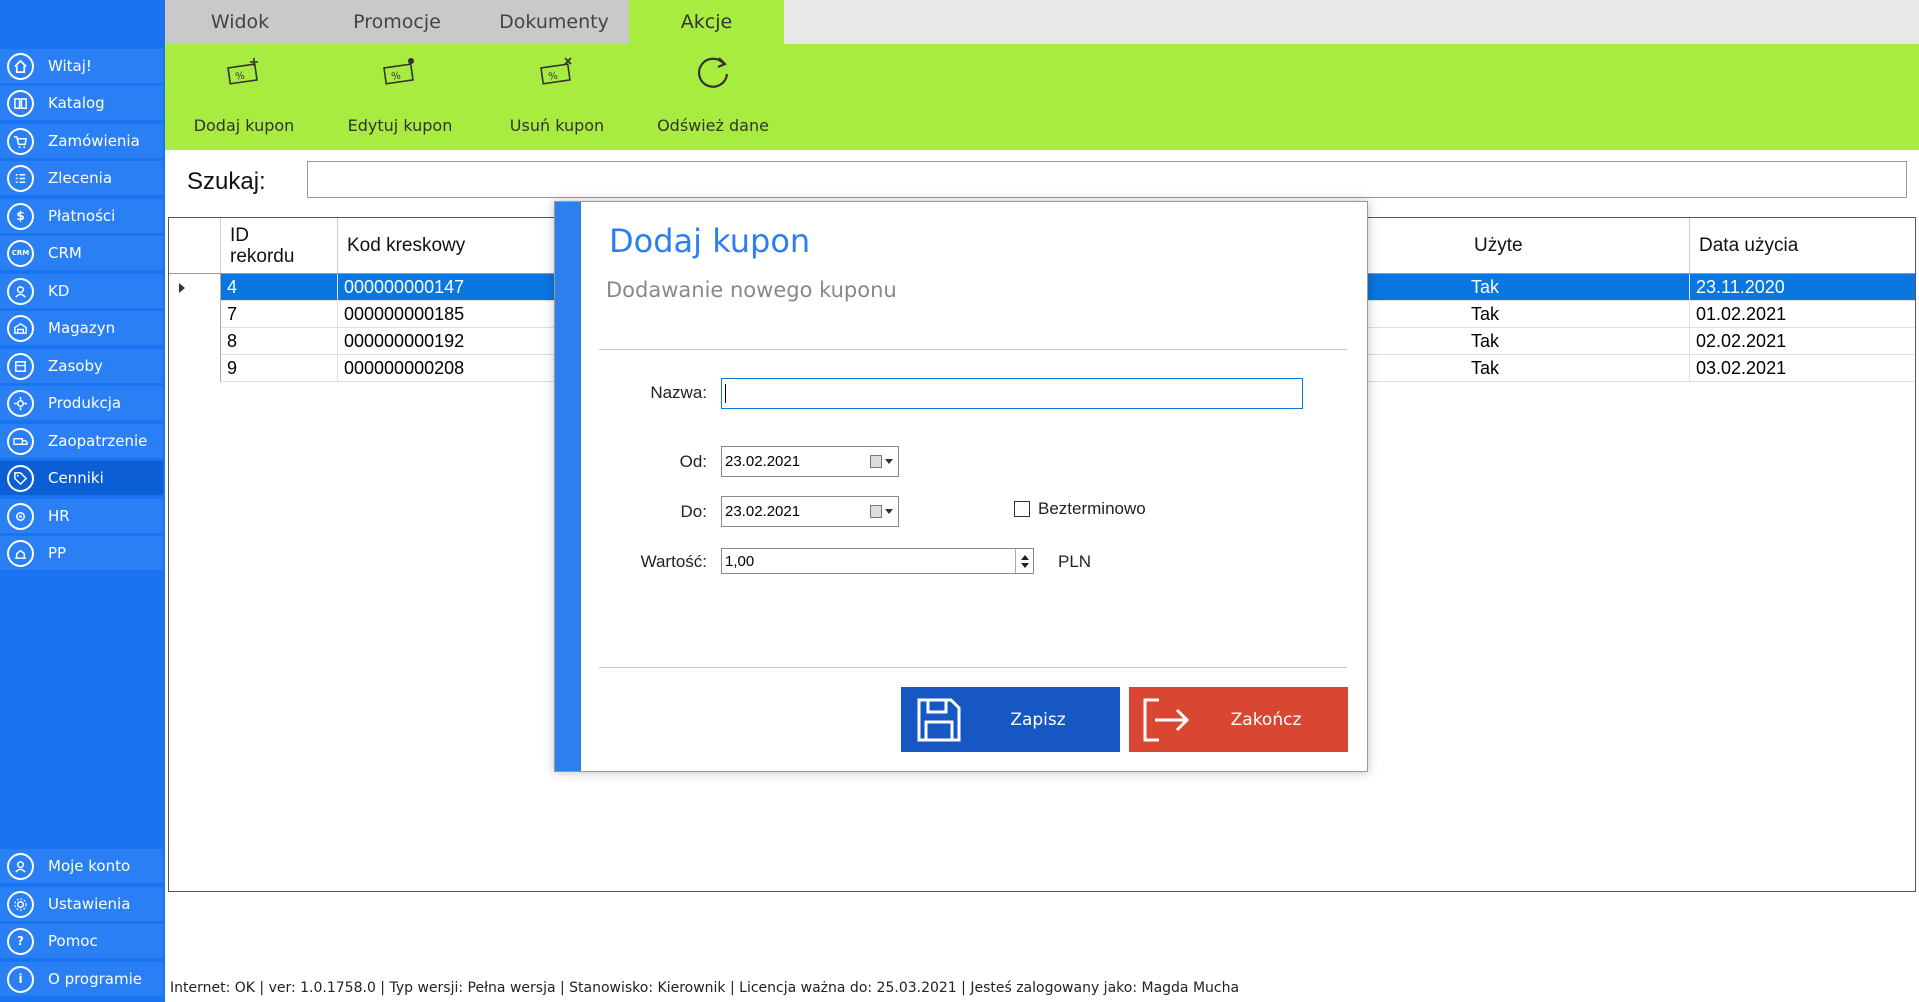 The width and height of the screenshot is (1919, 1002). I want to click on sidebar-item-cenniki: Cenniki, so click(81, 478).